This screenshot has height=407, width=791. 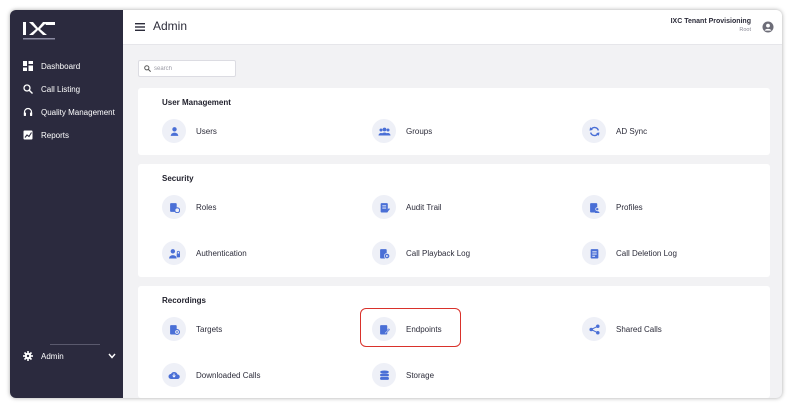 I want to click on sidebar-item-reports: Reports, so click(x=45, y=135).